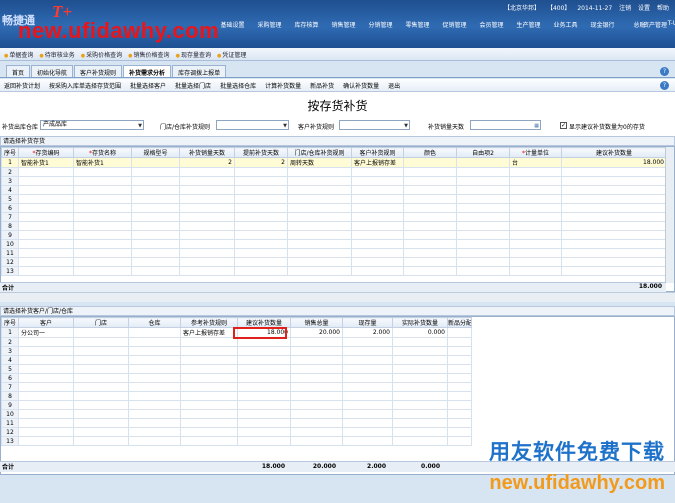 The image size is (675, 503). What do you see at coordinates (322, 85) in the screenshot?
I see `new-product-button: 新品补货` at bounding box center [322, 85].